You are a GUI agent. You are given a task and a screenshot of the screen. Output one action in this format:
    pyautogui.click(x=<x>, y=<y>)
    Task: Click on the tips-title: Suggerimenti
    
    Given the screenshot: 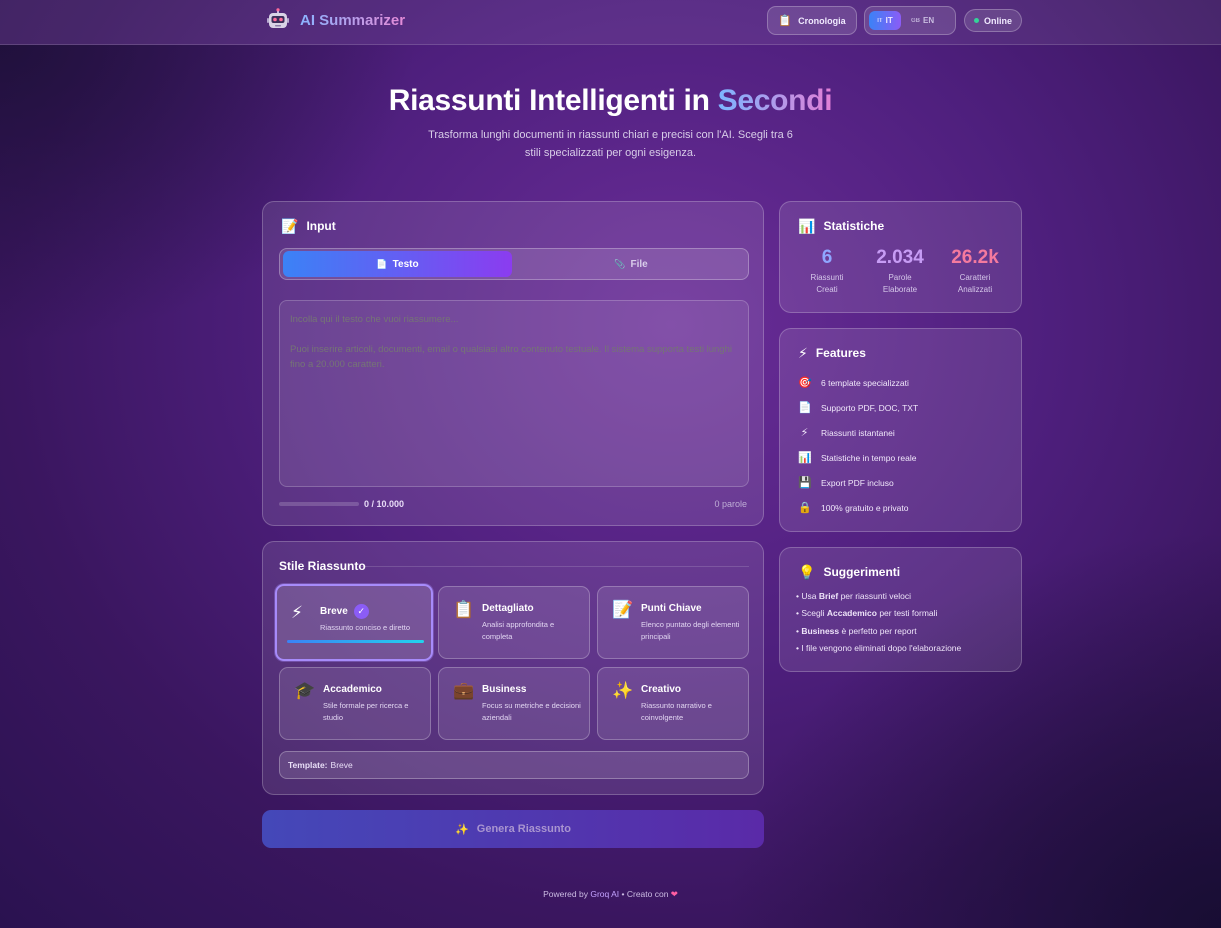 What is the action you would take?
    pyautogui.click(x=862, y=572)
    